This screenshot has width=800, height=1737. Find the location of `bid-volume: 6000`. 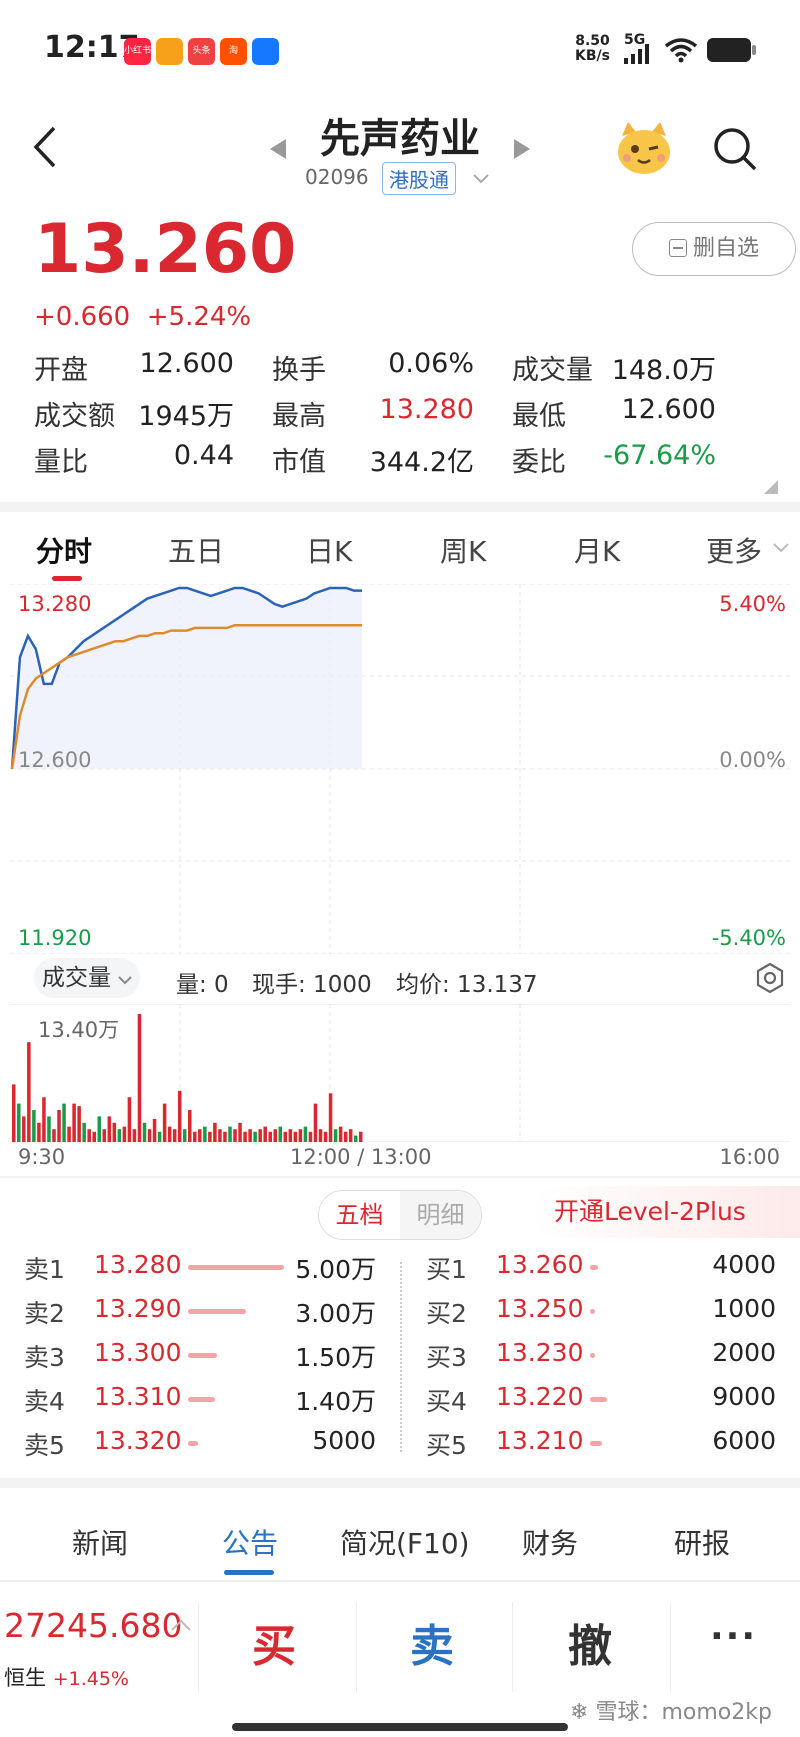

bid-volume: 6000 is located at coordinates (744, 1440).